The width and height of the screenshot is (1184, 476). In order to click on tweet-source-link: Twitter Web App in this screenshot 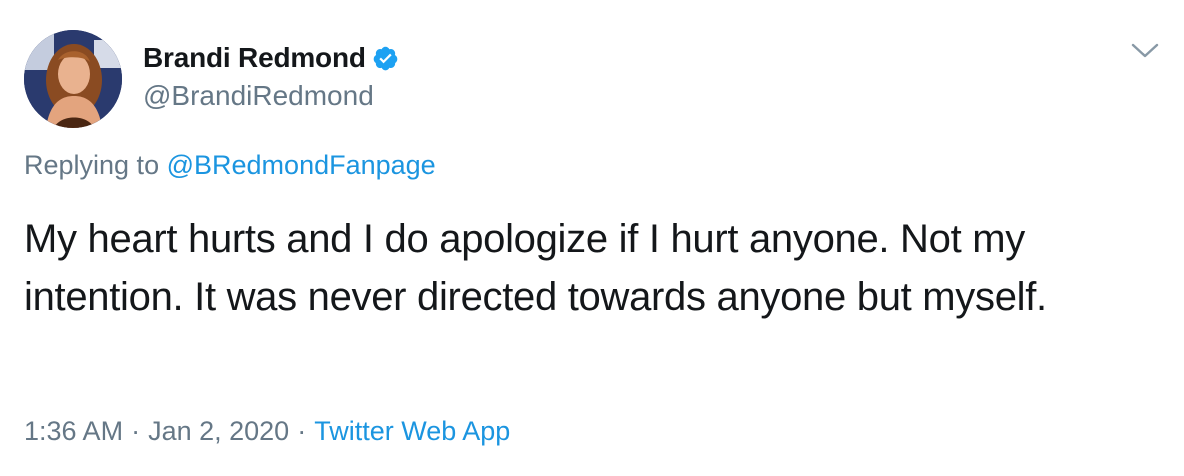, I will do `click(412, 431)`.